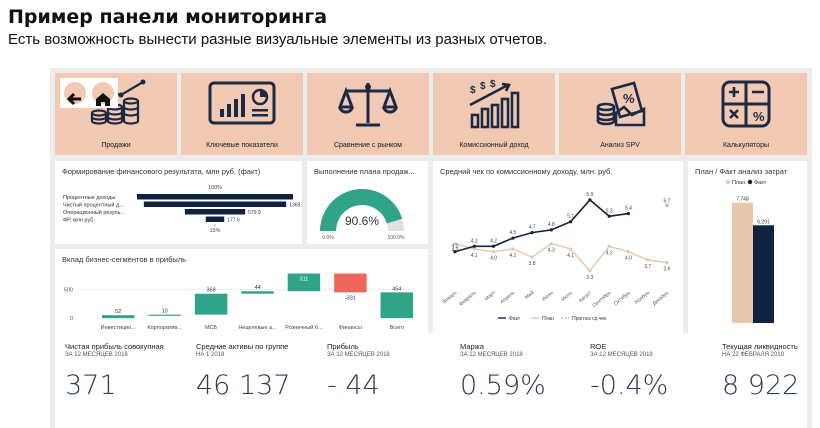  What do you see at coordinates (491, 295) in the screenshot?
I see `line-x-tick: Март` at bounding box center [491, 295].